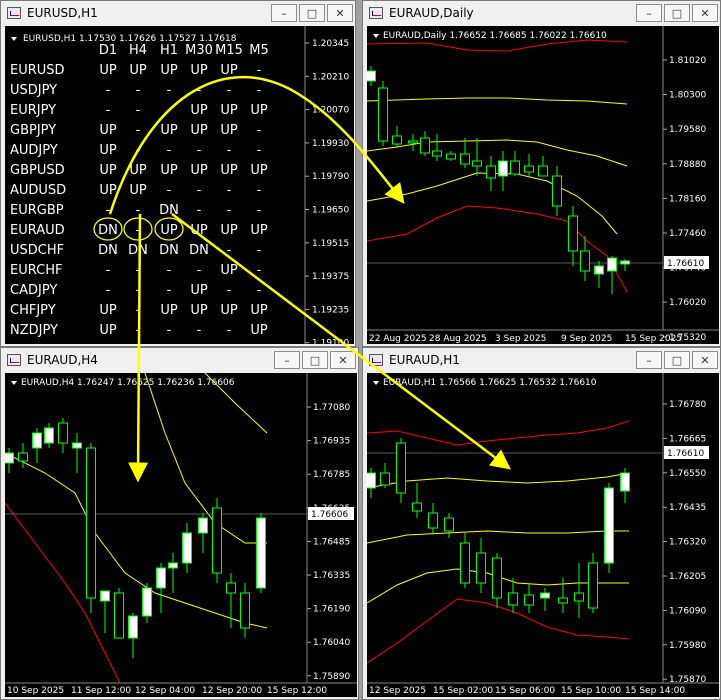 Image resolution: width=721 pixels, height=700 pixels. Describe the element at coordinates (330, 244) in the screenshot. I see `price-tick: 1.19515` at that location.